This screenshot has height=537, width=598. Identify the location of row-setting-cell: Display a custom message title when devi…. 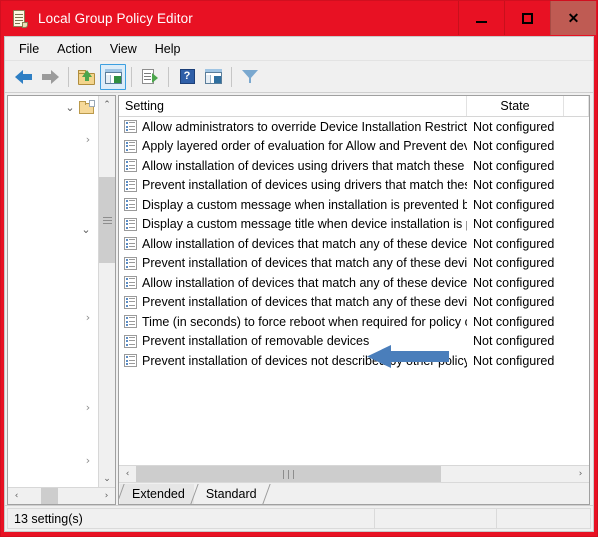
(293, 224).